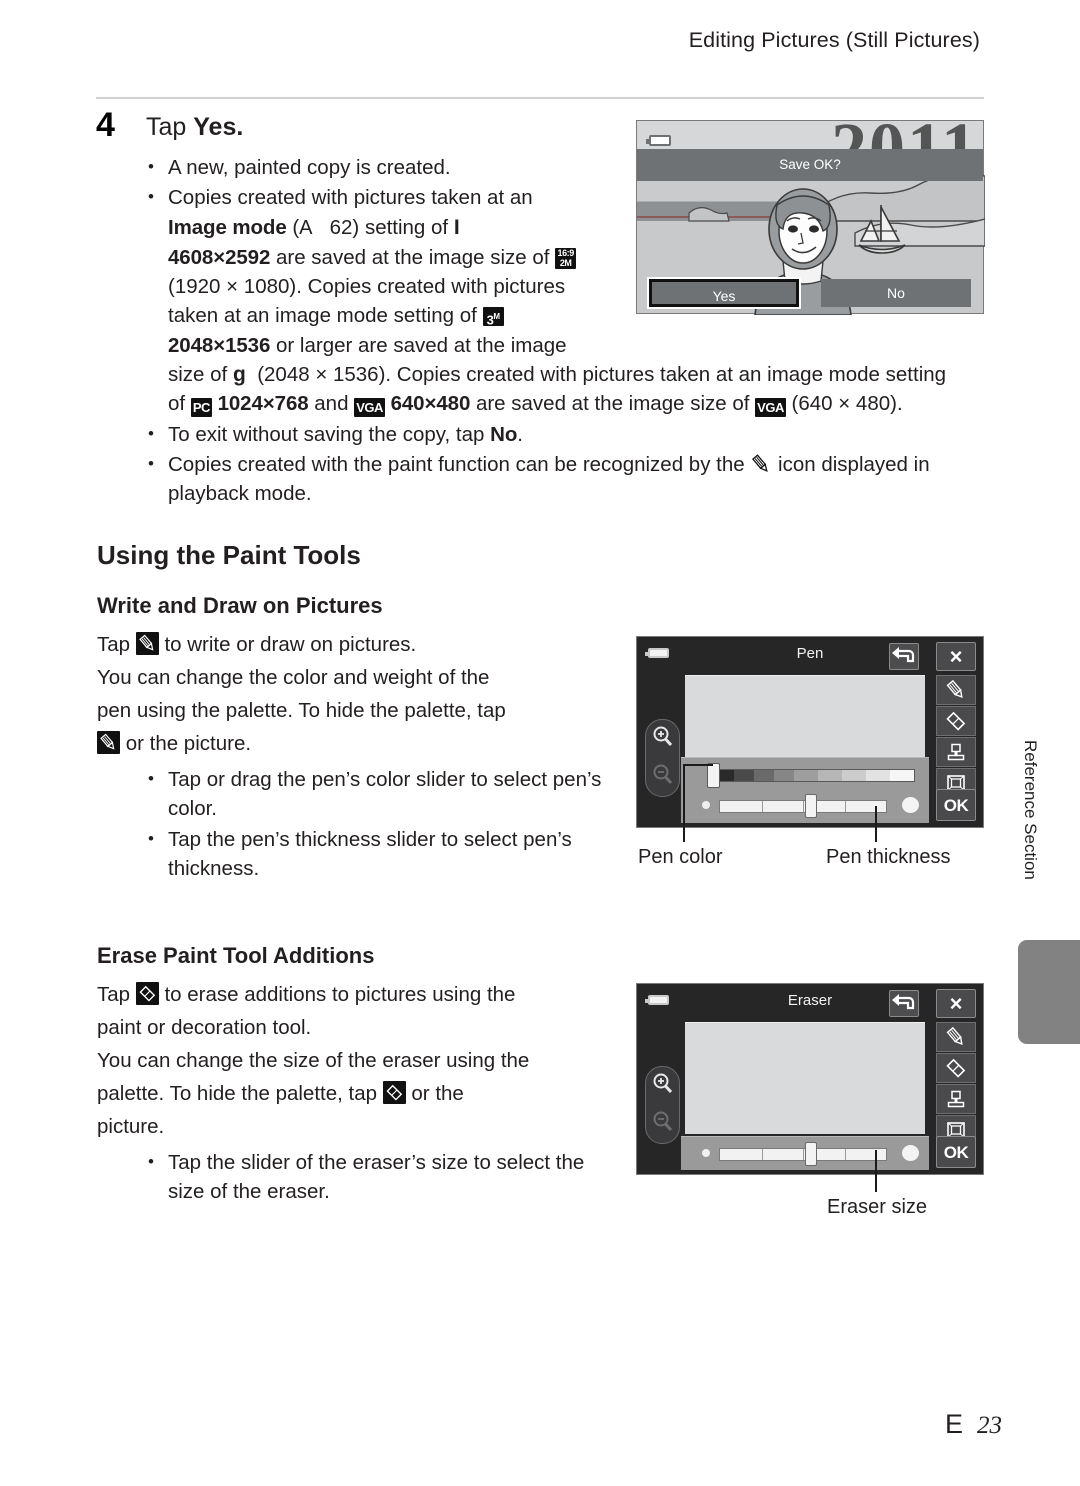 The width and height of the screenshot is (1080, 1486). I want to click on image-size-g-symbol-icon: g, so click(239, 375).